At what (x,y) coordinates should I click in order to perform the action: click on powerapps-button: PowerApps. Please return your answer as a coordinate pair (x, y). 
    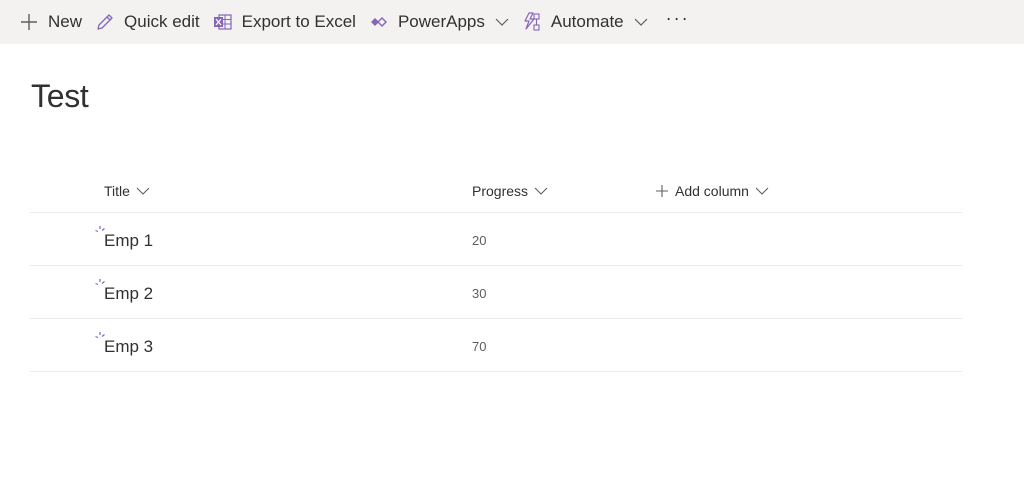
    Looking at the image, I should click on (440, 22).